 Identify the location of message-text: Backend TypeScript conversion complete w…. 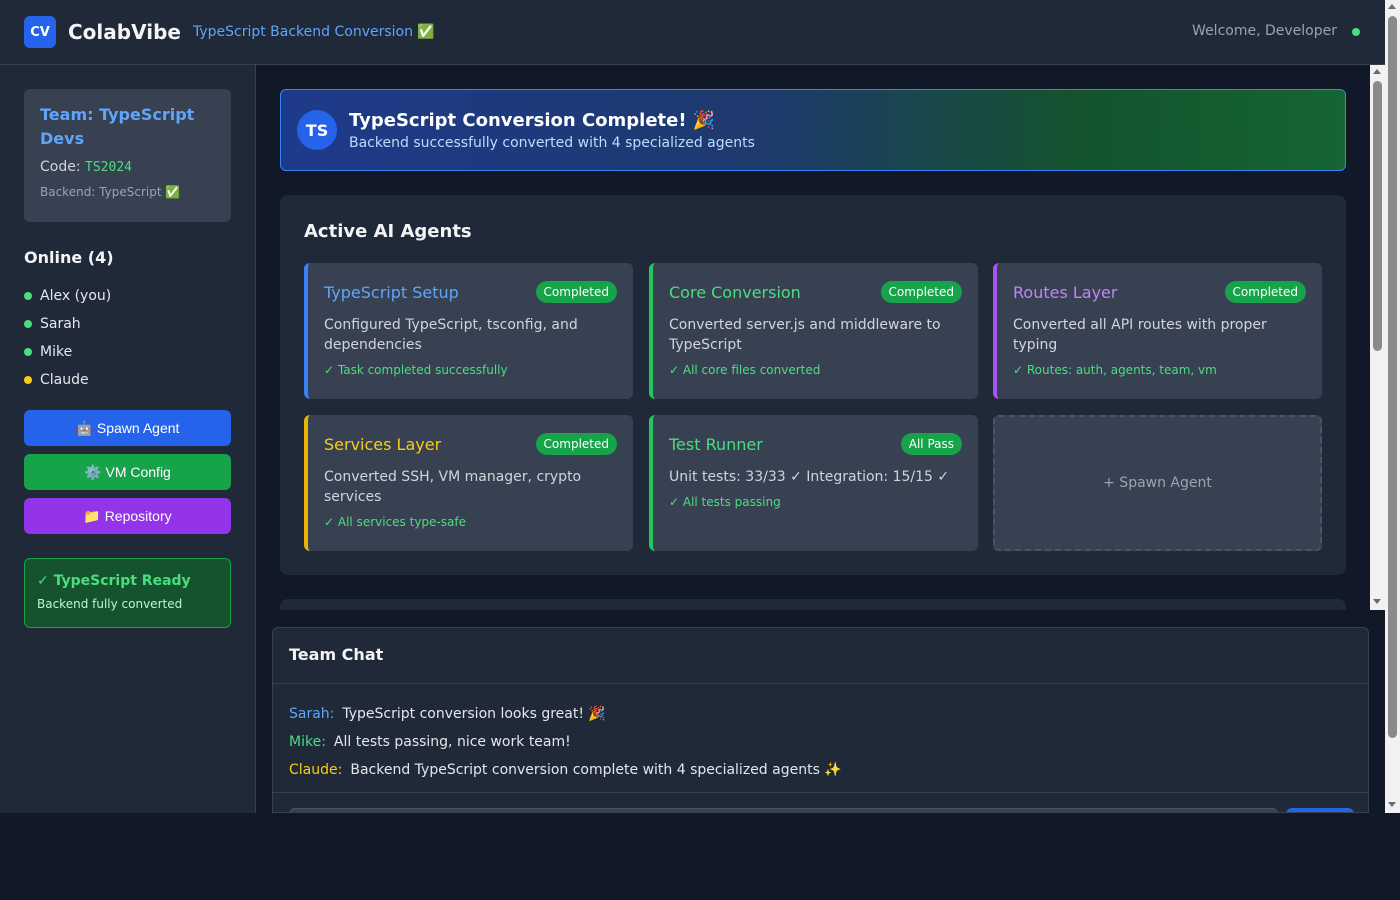
(596, 770).